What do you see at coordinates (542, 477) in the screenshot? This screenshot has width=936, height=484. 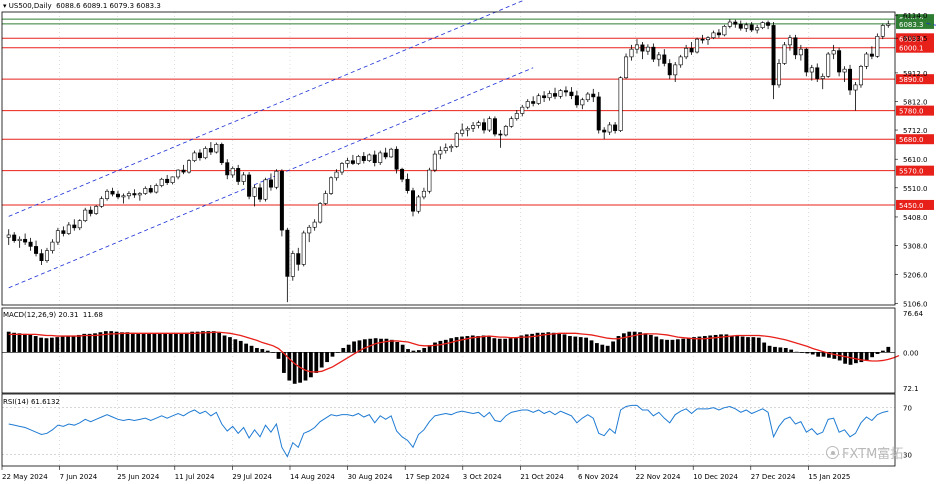 I see `time-tick-label: 21 Oct 2024` at bounding box center [542, 477].